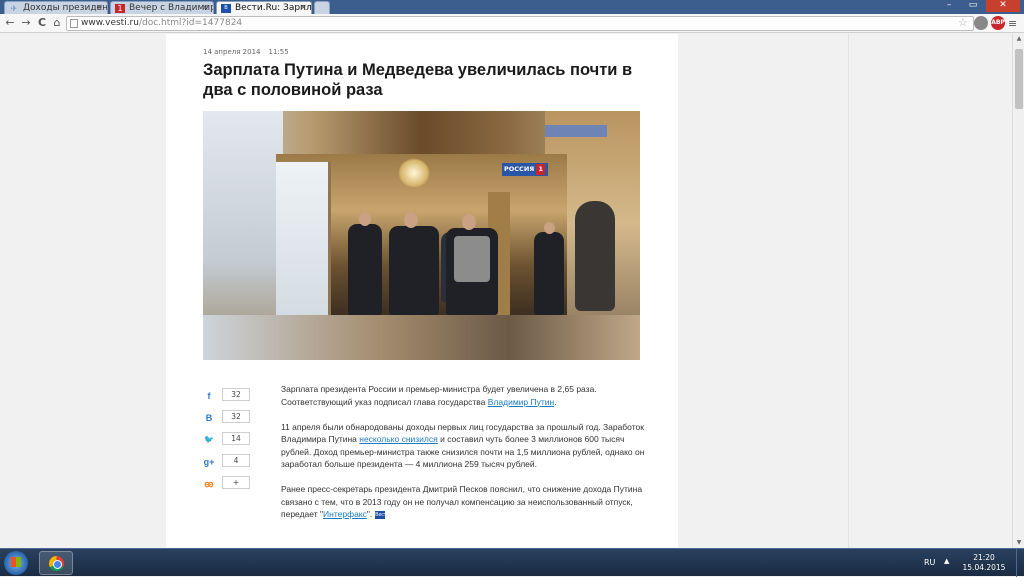 The image size is (1024, 577). I want to click on interfax-link: Интерфакс, so click(345, 514).